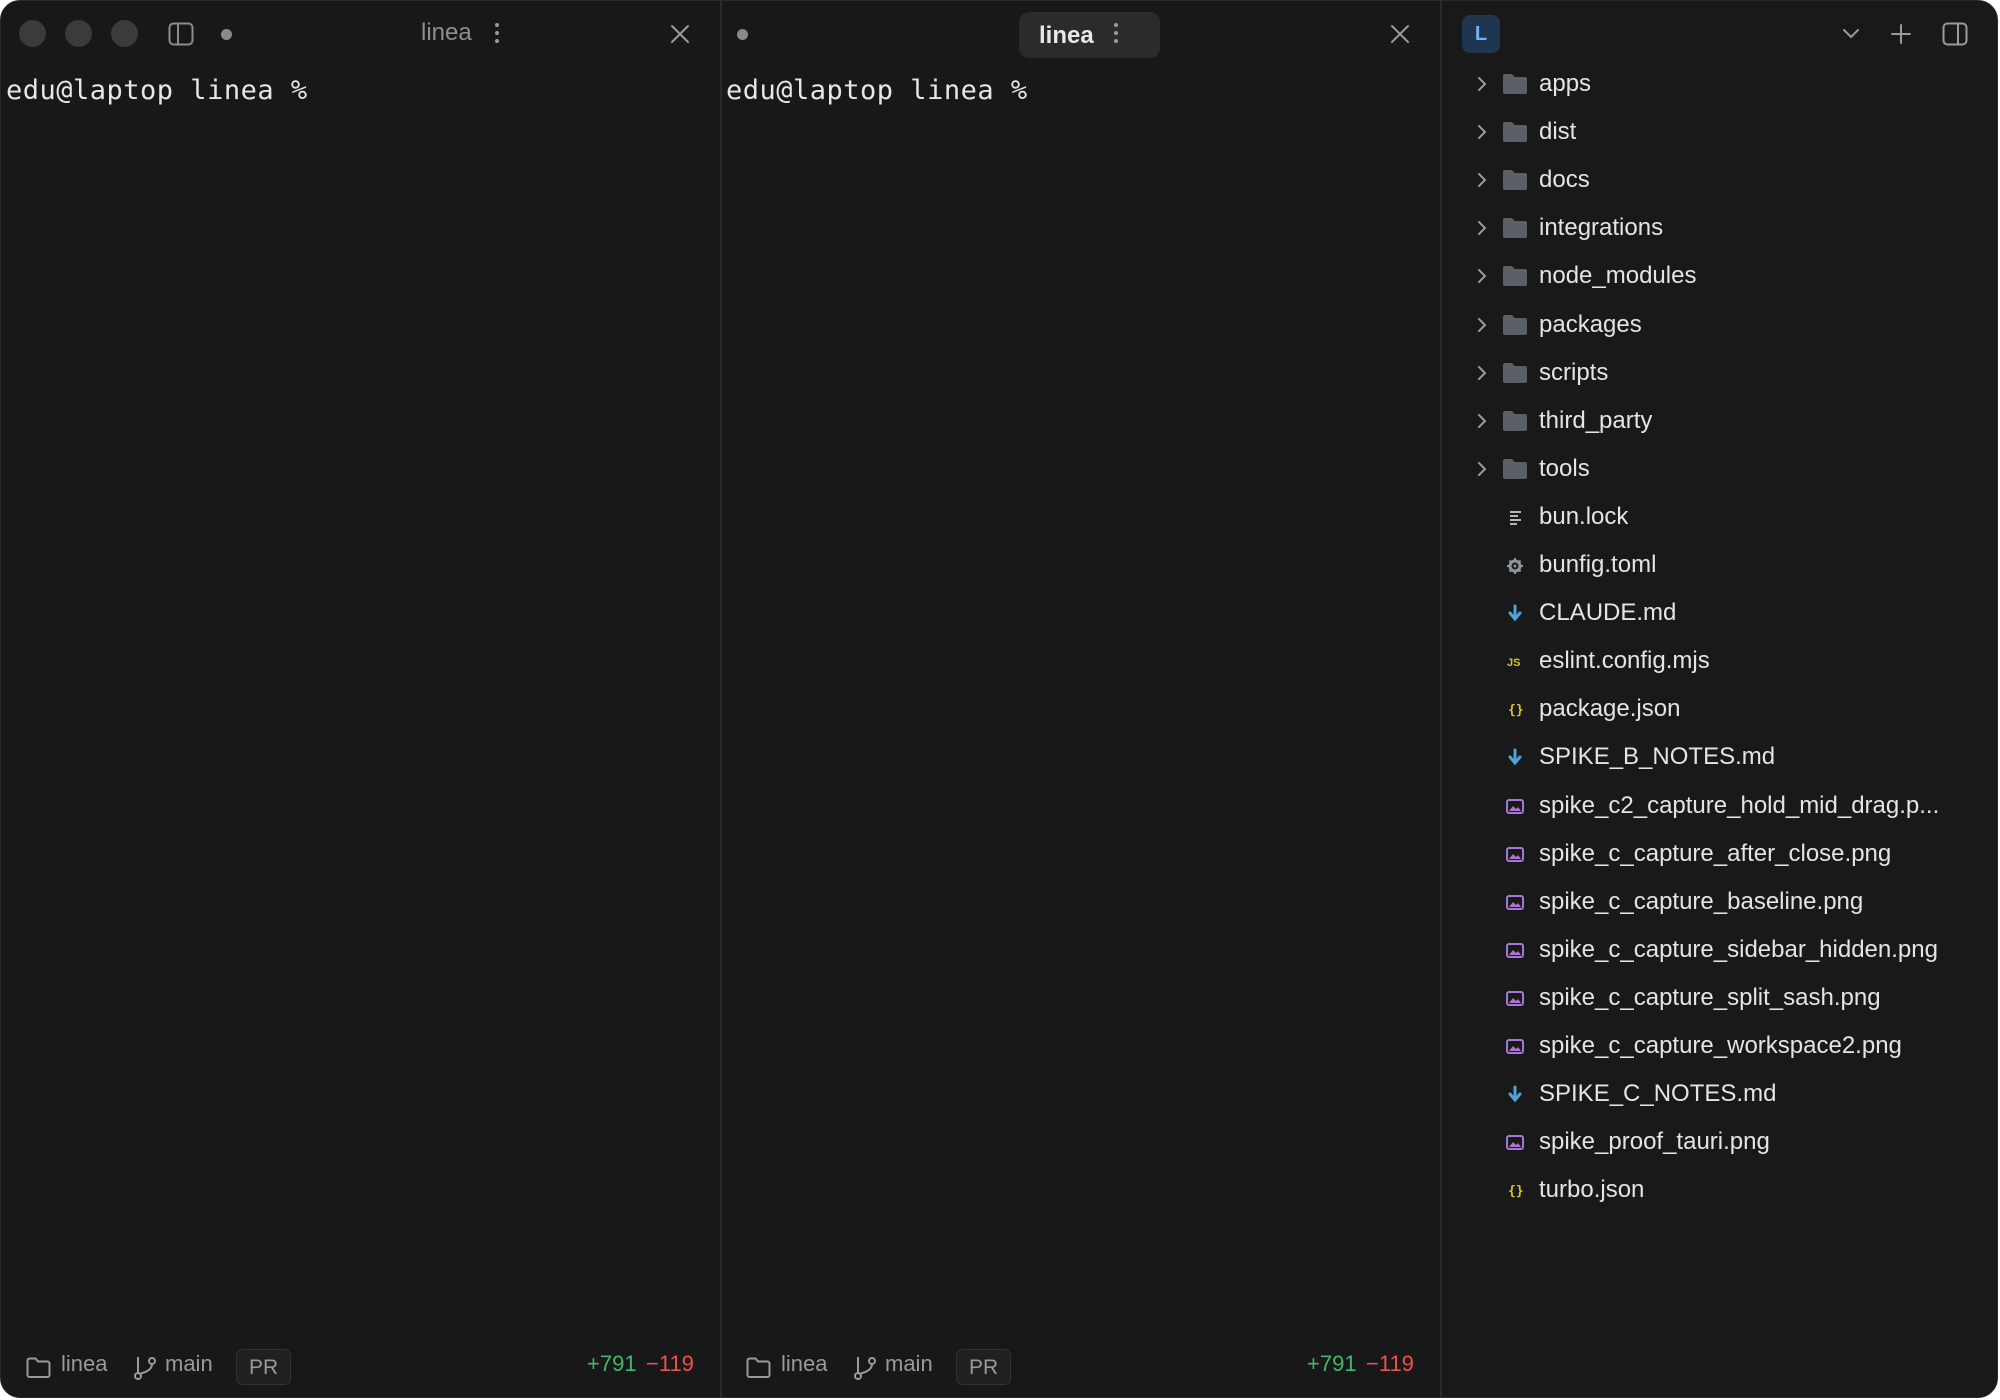 The height and width of the screenshot is (1400, 2000). Describe the element at coordinates (1719, 422) in the screenshot. I see `tree-folder-row: third_party` at that location.